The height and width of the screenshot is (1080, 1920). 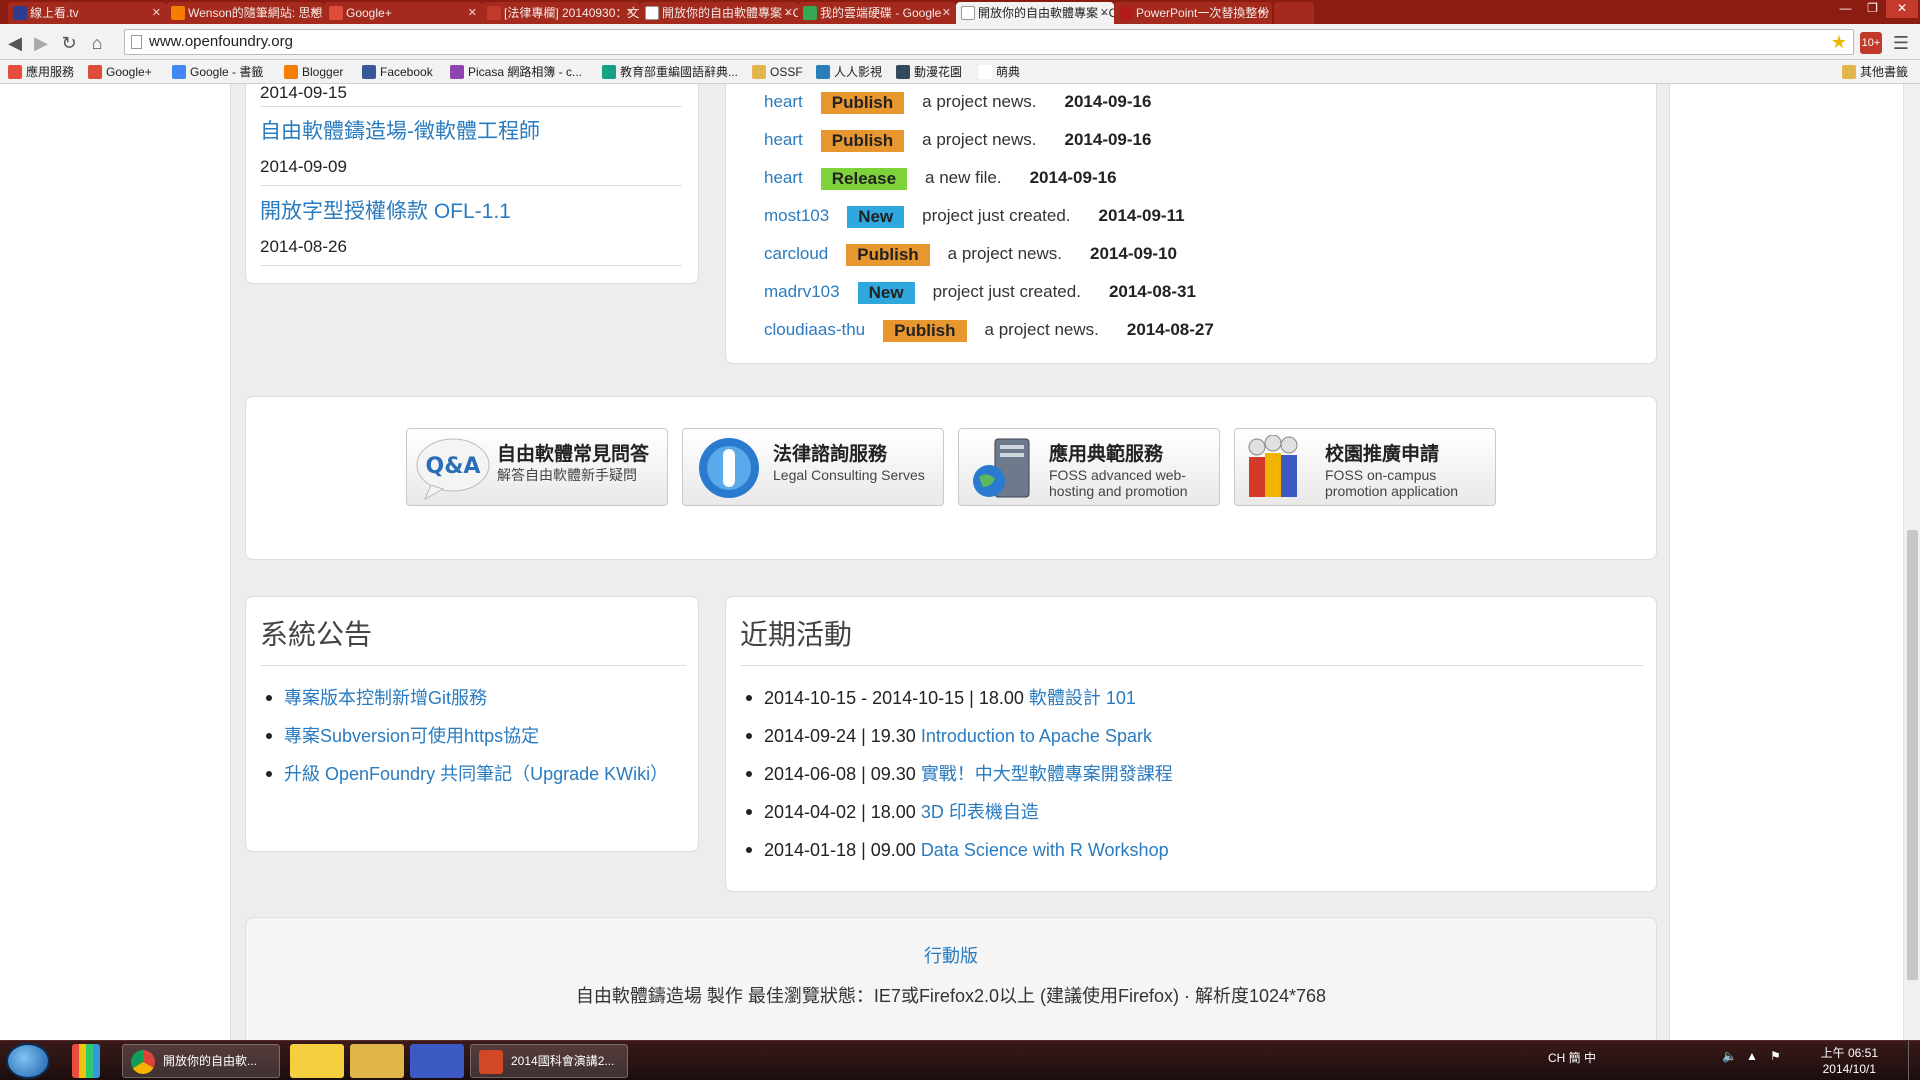 I want to click on activity-text: a project news., so click(x=979, y=139).